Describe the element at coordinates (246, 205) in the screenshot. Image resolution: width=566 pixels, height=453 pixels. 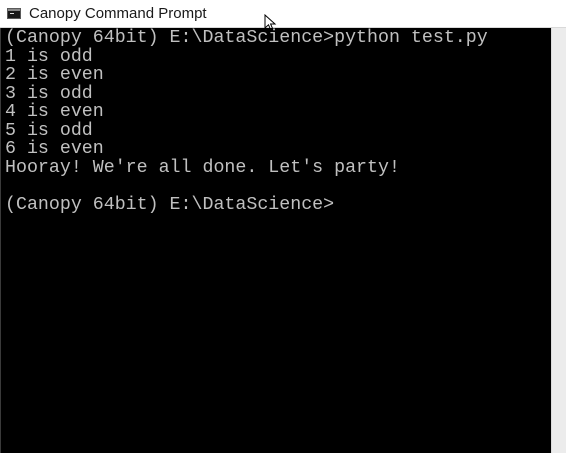
I see `console-prompt-line: (Canopy 64bit) E:\DataScience>` at that location.